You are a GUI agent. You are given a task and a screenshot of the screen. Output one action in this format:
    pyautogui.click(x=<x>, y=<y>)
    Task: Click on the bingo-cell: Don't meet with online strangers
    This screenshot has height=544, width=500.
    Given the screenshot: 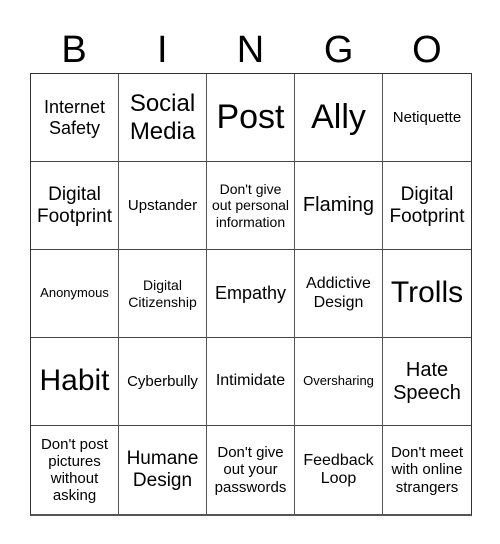 What is the action you would take?
    pyautogui.click(x=427, y=470)
    